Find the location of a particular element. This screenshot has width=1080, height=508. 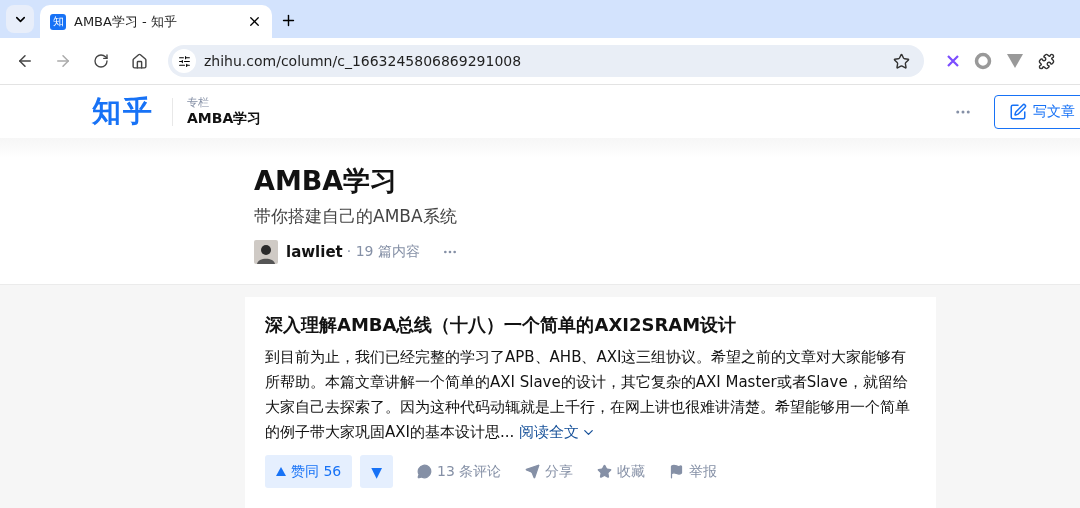

site-info-icon is located at coordinates (184, 61).